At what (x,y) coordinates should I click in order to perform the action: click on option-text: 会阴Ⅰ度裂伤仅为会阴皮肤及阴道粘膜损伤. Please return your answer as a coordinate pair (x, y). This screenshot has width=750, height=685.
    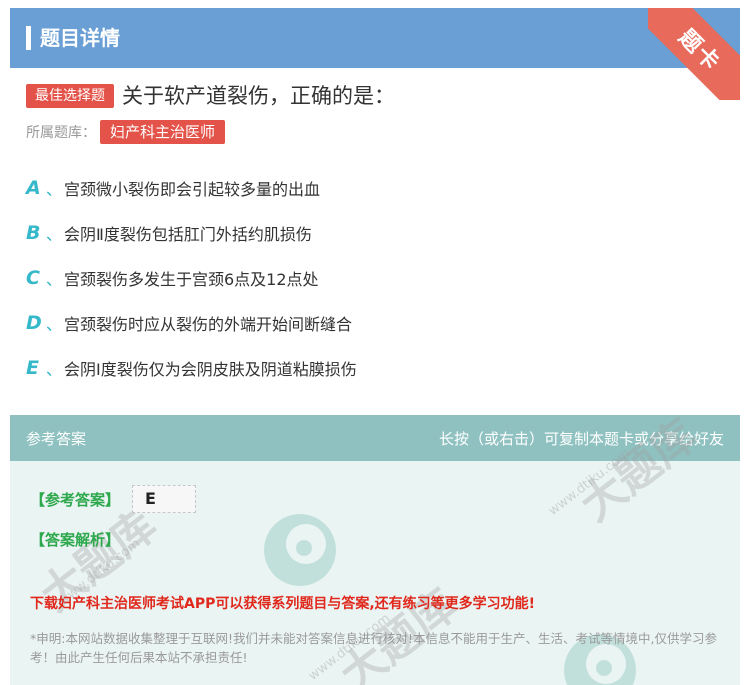
    Looking at the image, I should click on (210, 369).